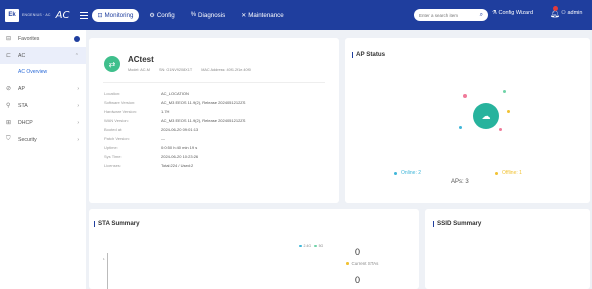 The image size is (592, 289). Describe the element at coordinates (43, 122) in the screenshot. I see `sidebar-item-dhcp: ⊞ DHCP ›` at that location.